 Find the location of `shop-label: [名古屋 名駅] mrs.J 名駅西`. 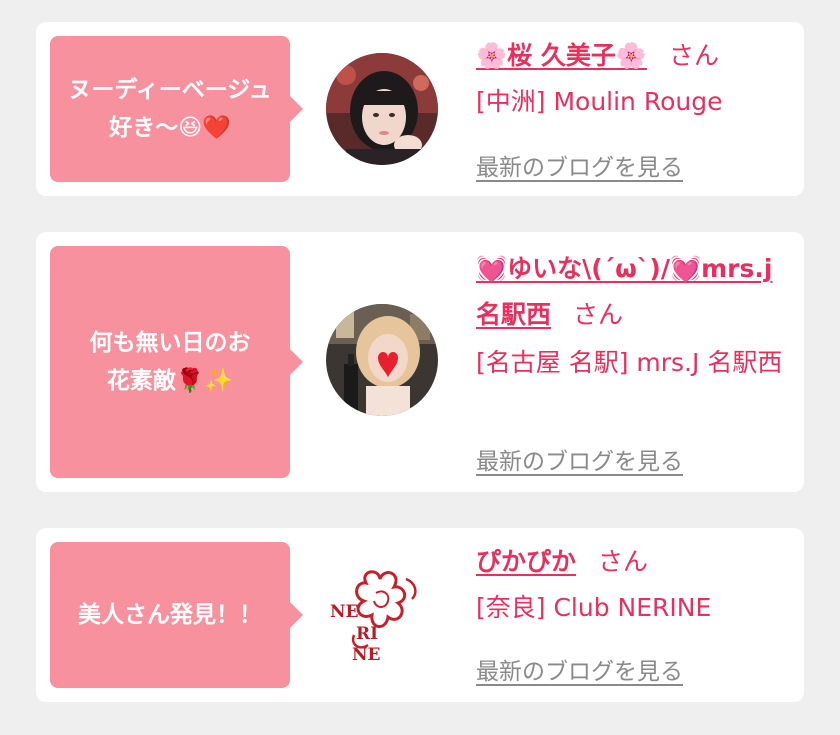

shop-label: [名古屋 名駅] mrs.J 名駅西 is located at coordinates (629, 362).